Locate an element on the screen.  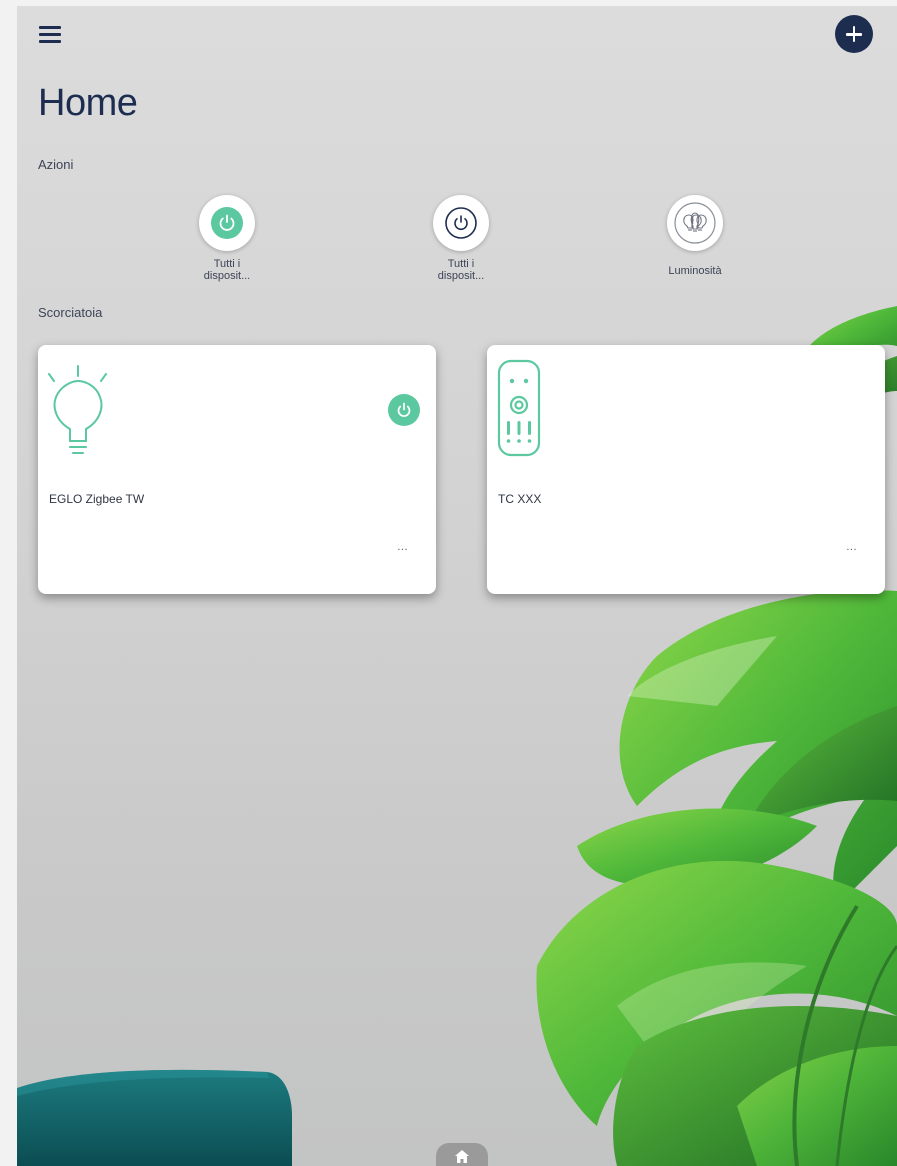
light-bulbs-icon is located at coordinates (695, 223).